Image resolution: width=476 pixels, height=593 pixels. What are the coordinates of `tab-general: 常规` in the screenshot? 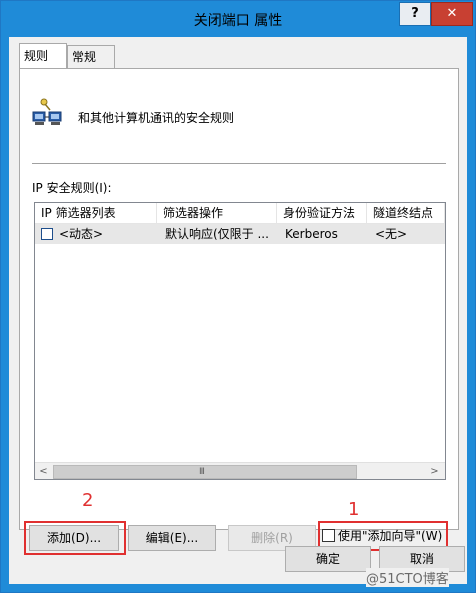 It's located at (91, 56).